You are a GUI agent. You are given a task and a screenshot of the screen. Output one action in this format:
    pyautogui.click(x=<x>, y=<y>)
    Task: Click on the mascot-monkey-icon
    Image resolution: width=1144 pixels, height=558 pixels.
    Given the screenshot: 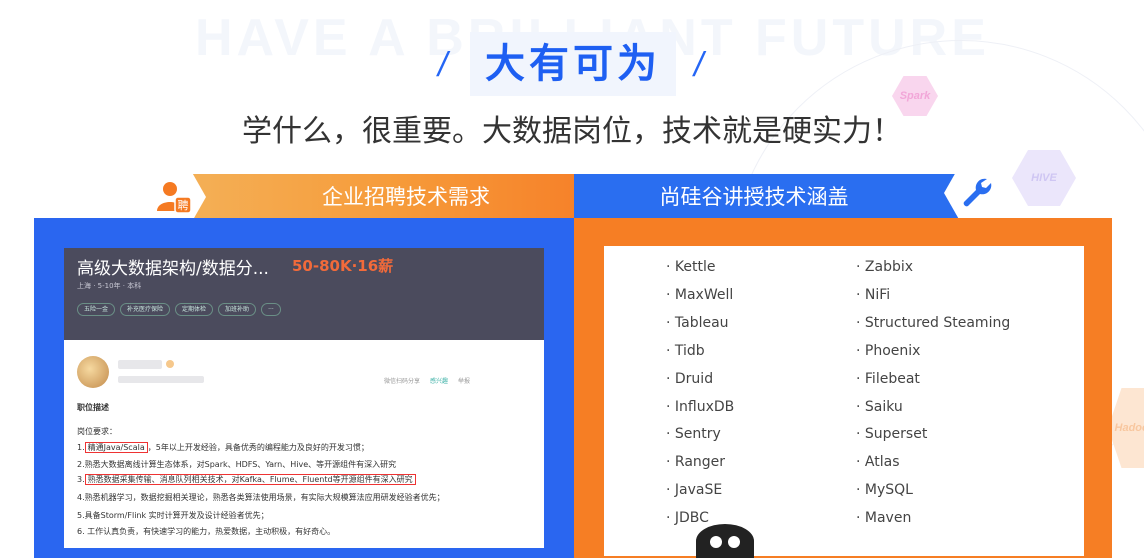 What is the action you would take?
    pyautogui.click(x=725, y=541)
    